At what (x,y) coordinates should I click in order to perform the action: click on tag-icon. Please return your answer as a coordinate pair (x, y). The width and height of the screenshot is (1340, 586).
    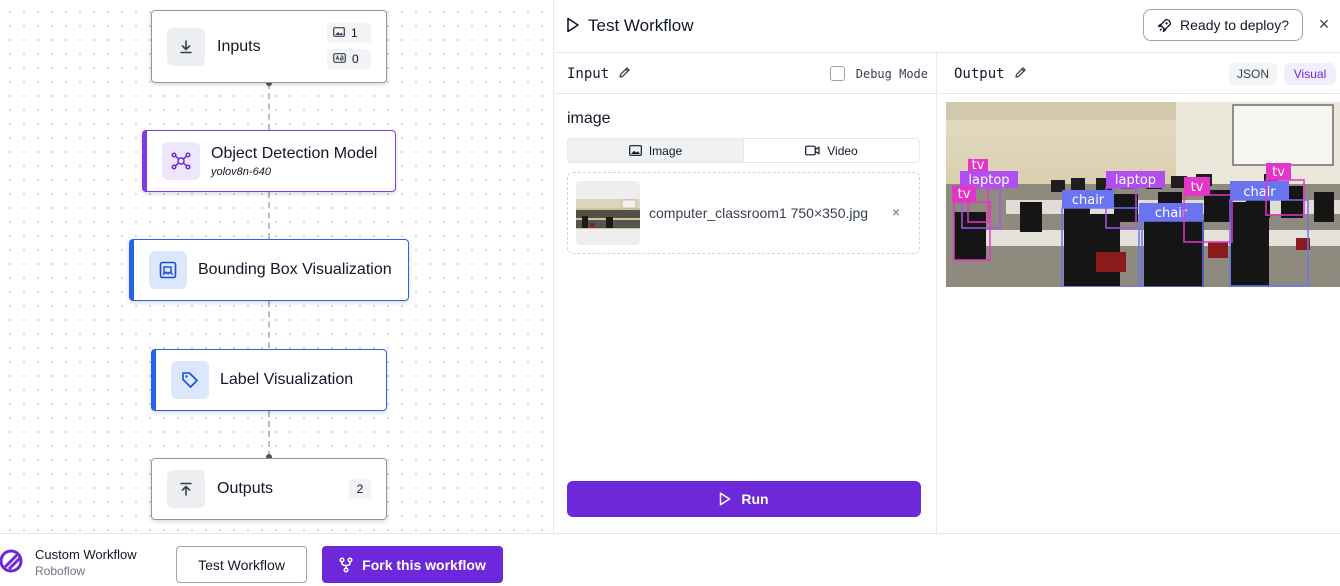
    Looking at the image, I should click on (190, 380).